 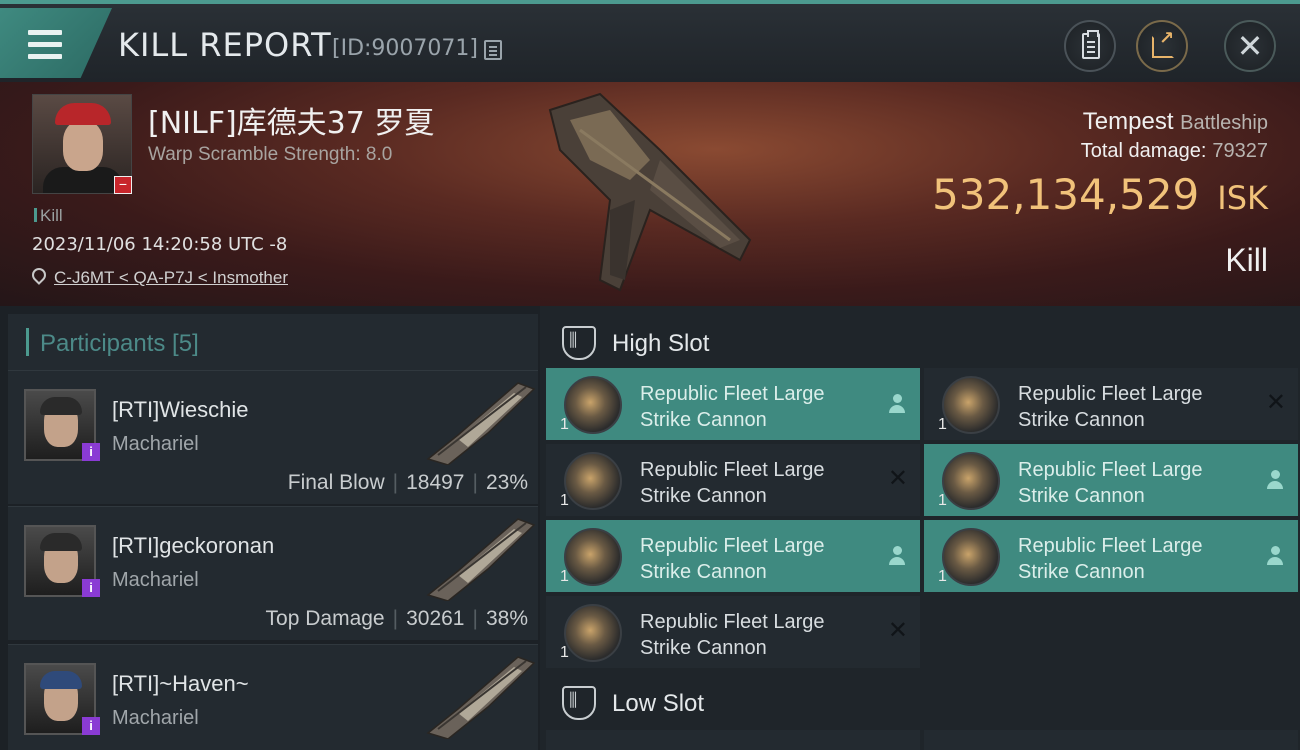 I want to click on kill-tag: Kill, so click(x=48, y=216).